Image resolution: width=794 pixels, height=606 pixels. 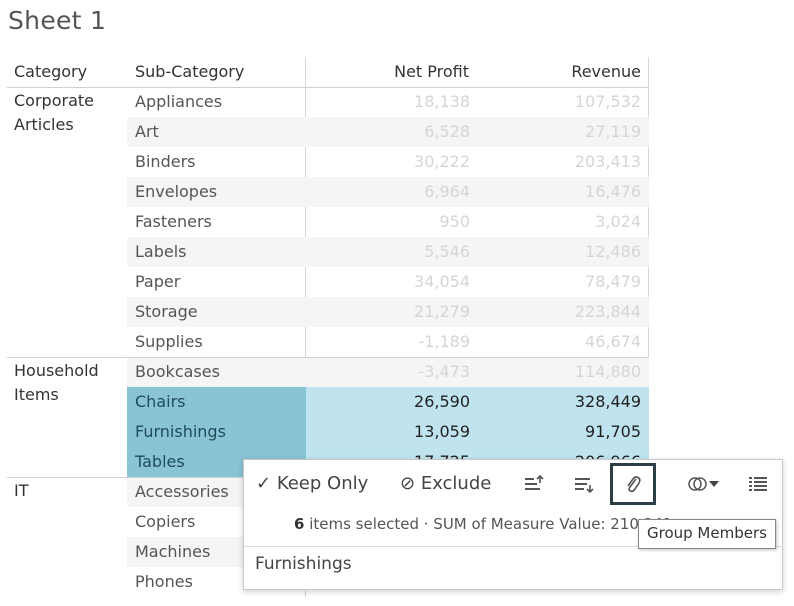 I want to click on sub-category-cell: Storage, so click(x=216, y=312).